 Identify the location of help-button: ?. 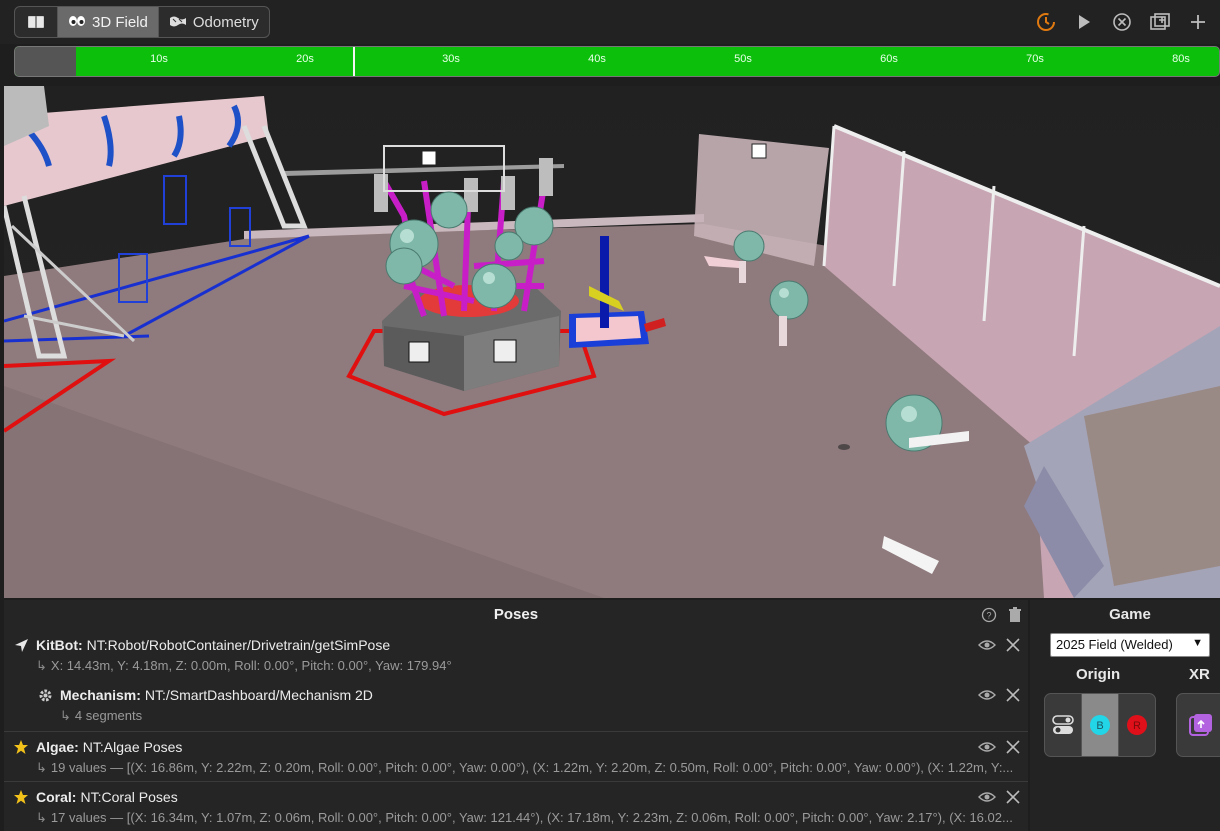
(989, 615).